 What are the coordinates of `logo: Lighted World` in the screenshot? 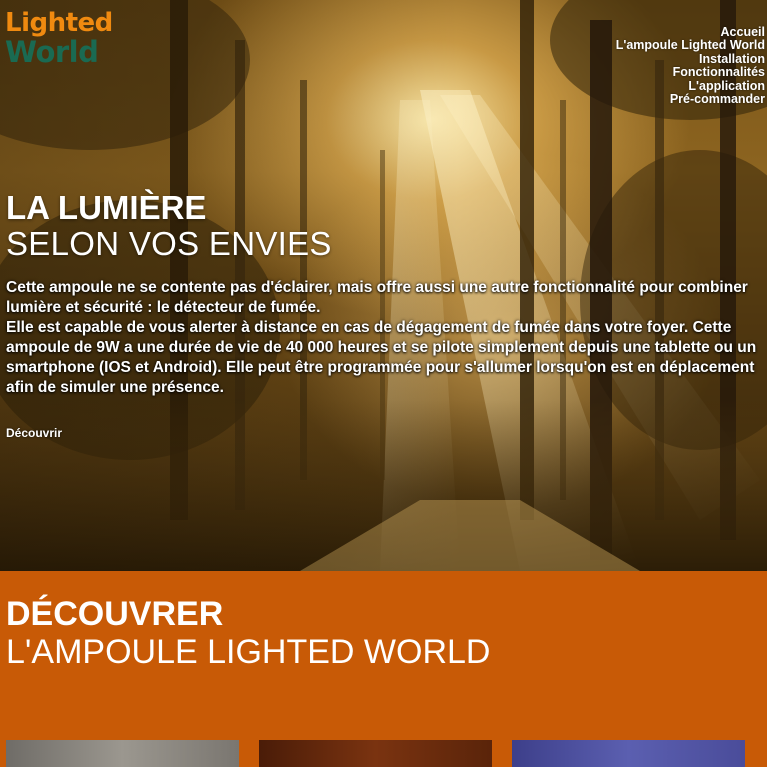 It's located at (59, 39).